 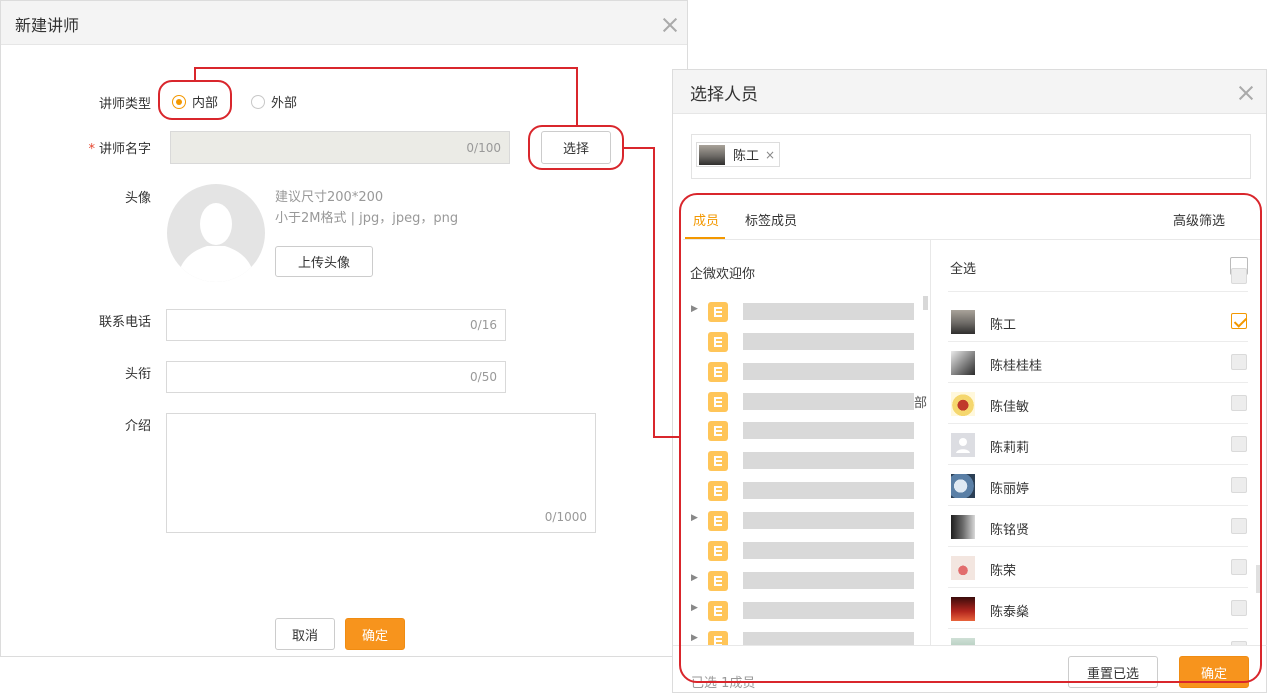 What do you see at coordinates (124, 149) in the screenshot?
I see `lecturer-name-label-text: 讲师名字` at bounding box center [124, 149].